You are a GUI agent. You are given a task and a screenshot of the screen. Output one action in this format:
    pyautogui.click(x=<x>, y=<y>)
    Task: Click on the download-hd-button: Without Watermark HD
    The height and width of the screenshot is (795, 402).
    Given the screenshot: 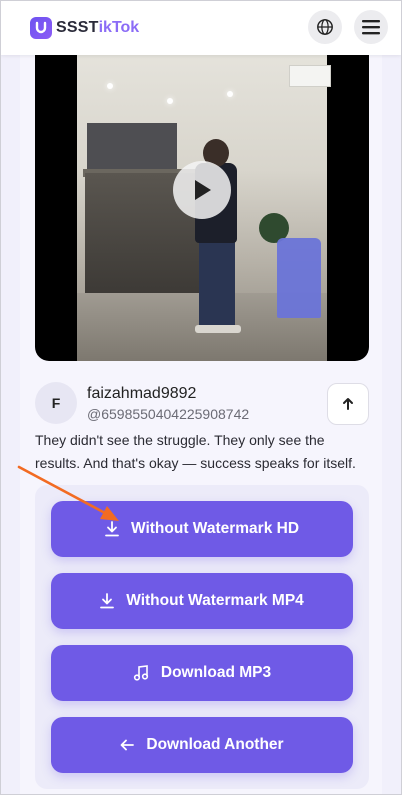 What is the action you would take?
    pyautogui.click(x=202, y=529)
    